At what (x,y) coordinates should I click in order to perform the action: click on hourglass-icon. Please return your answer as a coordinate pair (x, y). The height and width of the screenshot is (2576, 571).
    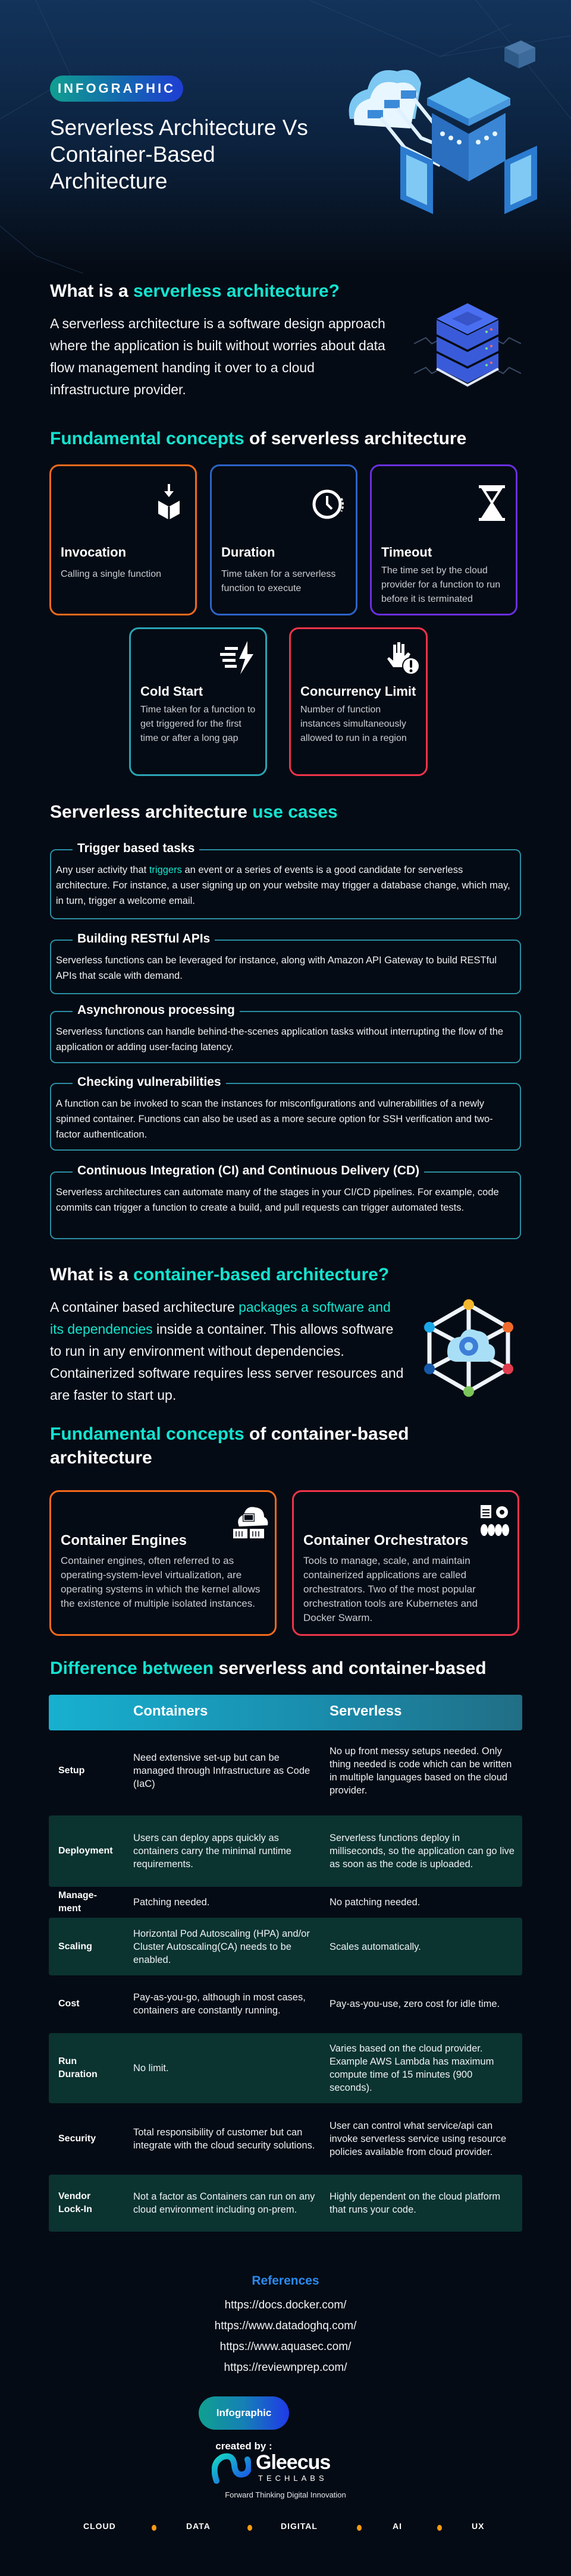
    Looking at the image, I should click on (492, 503).